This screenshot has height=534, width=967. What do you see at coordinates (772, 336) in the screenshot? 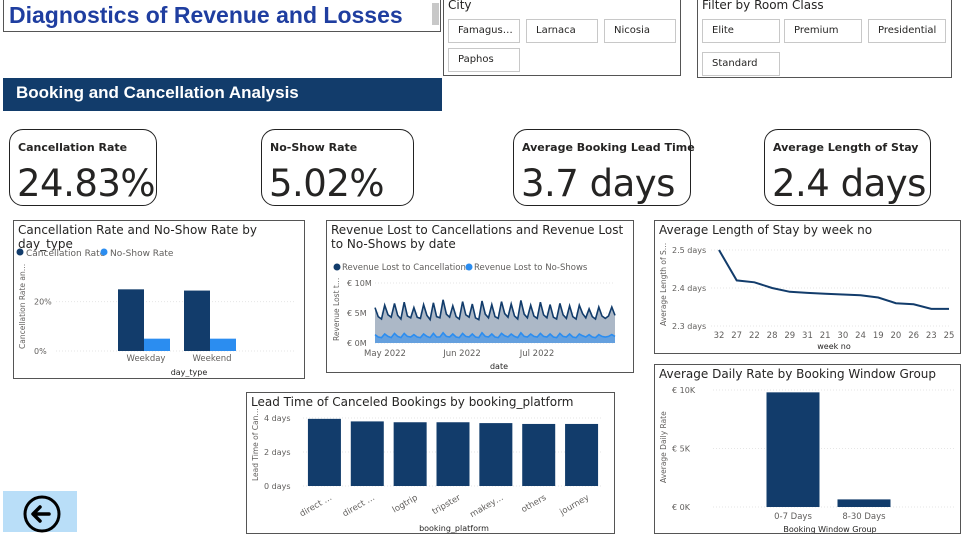
I see `x-tick-label: 28` at bounding box center [772, 336].